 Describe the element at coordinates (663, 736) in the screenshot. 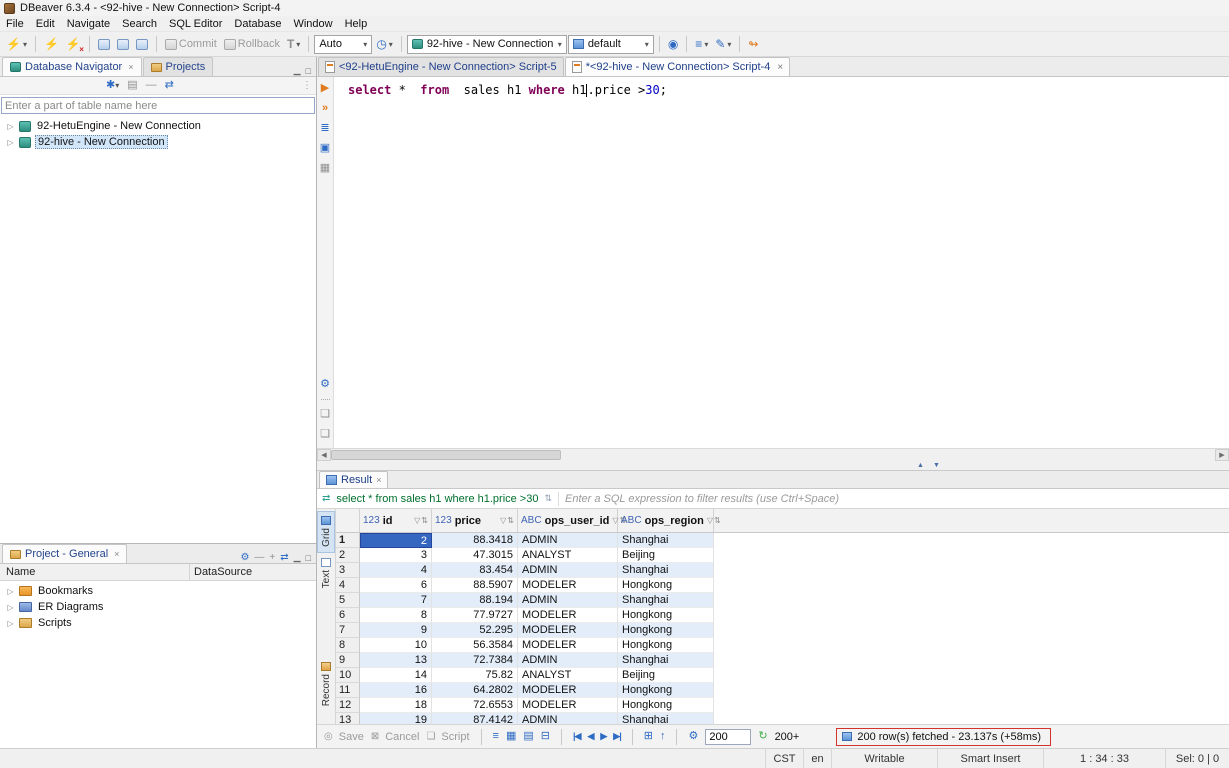

I see `export-icon: ↑` at that location.